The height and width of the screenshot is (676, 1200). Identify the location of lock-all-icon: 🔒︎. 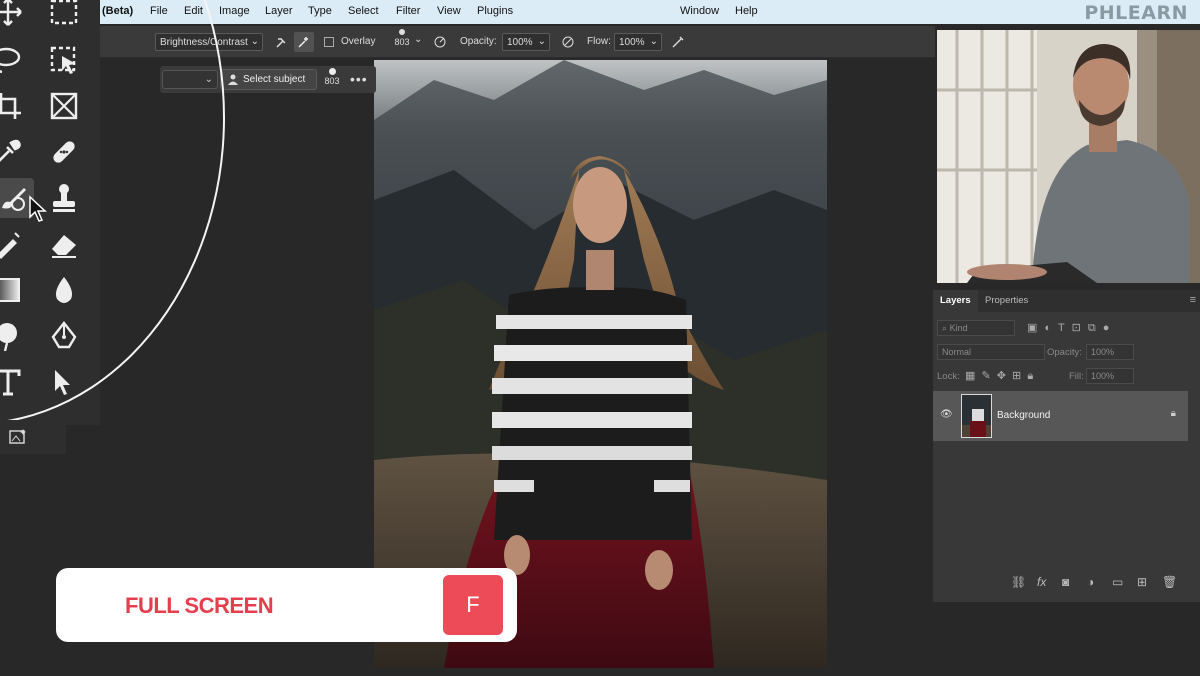
(1030, 376).